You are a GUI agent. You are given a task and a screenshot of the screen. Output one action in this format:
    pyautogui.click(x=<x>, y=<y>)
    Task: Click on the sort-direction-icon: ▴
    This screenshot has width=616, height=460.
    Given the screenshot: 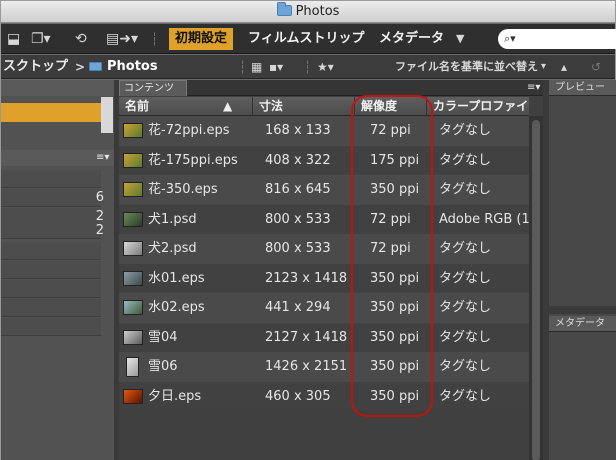 What is the action you would take?
    pyautogui.click(x=564, y=67)
    